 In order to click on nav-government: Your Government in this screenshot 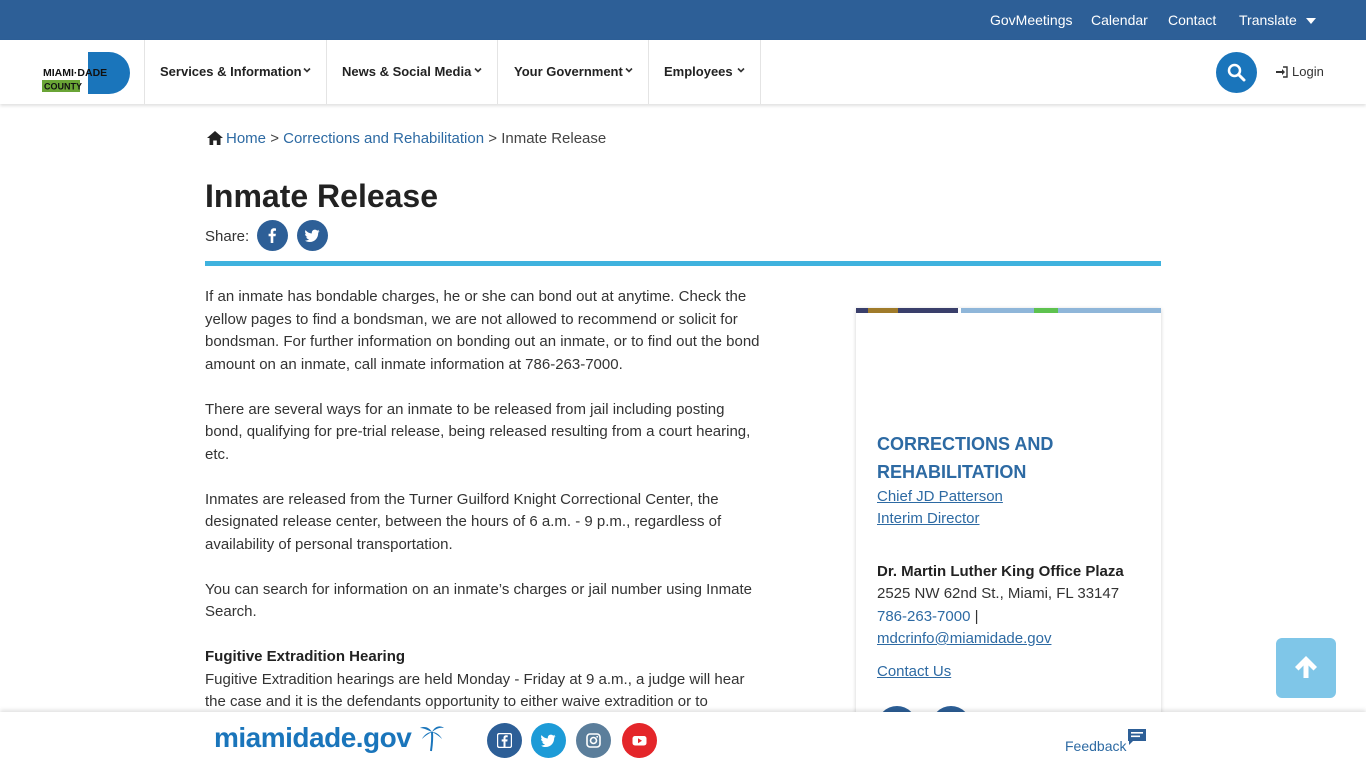, I will do `click(573, 72)`.